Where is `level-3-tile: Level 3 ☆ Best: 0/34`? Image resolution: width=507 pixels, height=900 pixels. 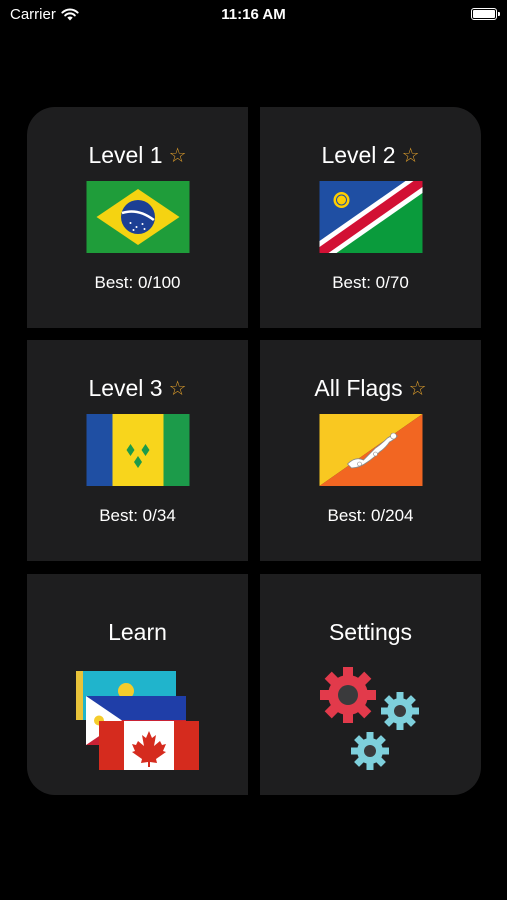
level-3-tile: Level 3 ☆ Best: 0/34 is located at coordinates (137, 450).